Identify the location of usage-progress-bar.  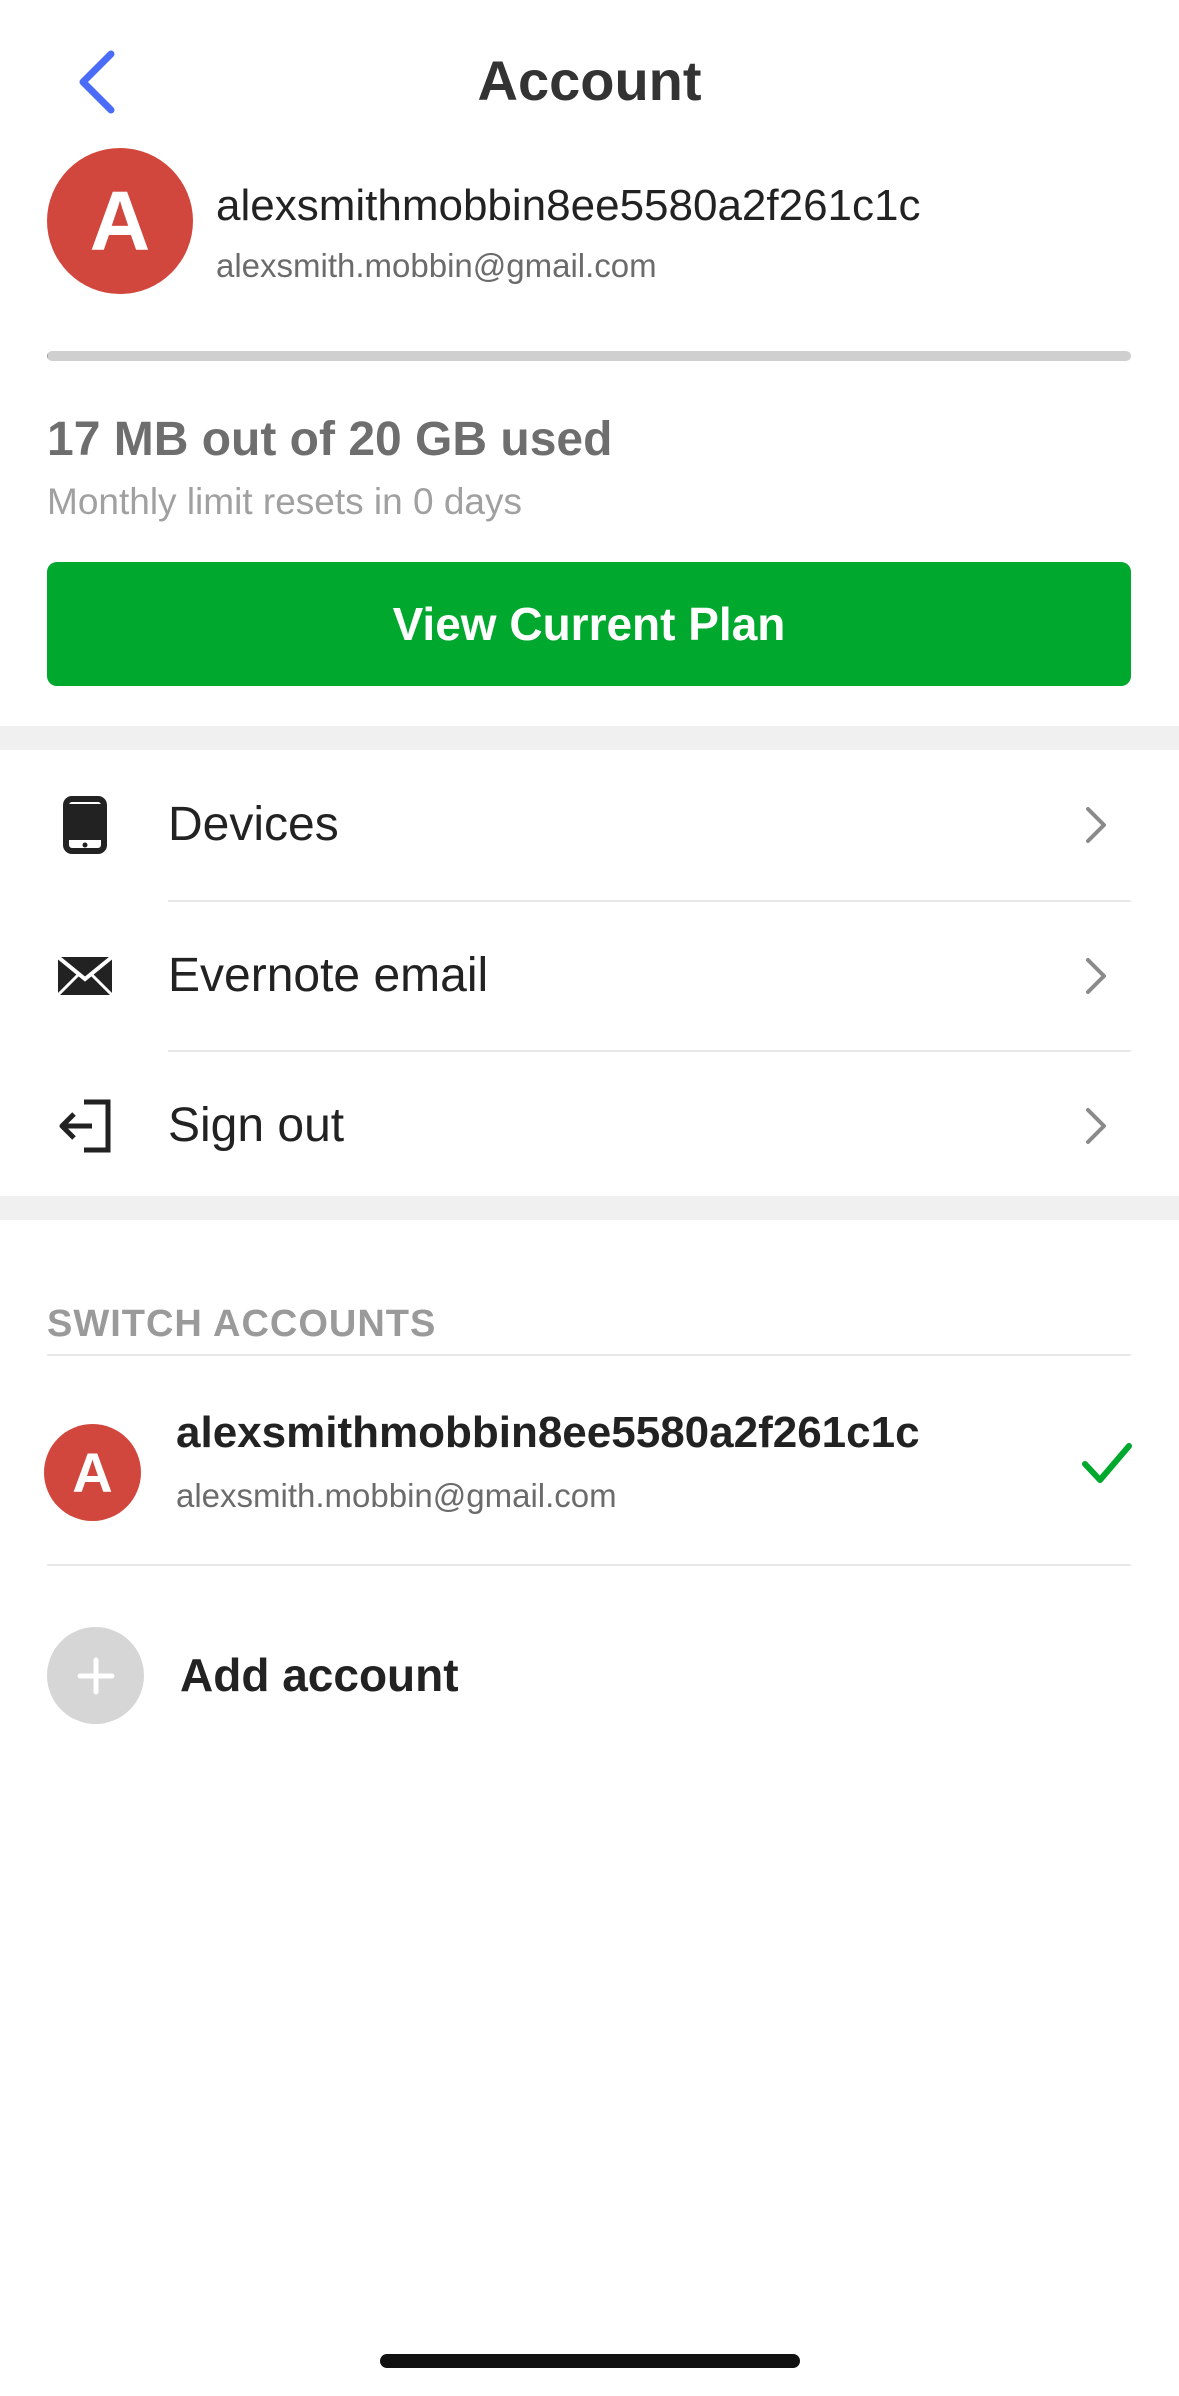
(589, 356).